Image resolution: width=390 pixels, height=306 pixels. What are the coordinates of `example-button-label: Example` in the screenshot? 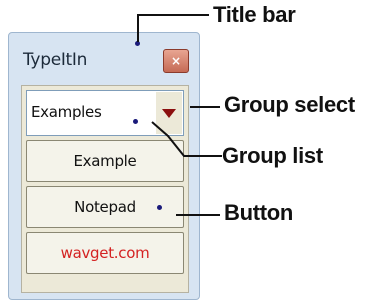 It's located at (105, 161).